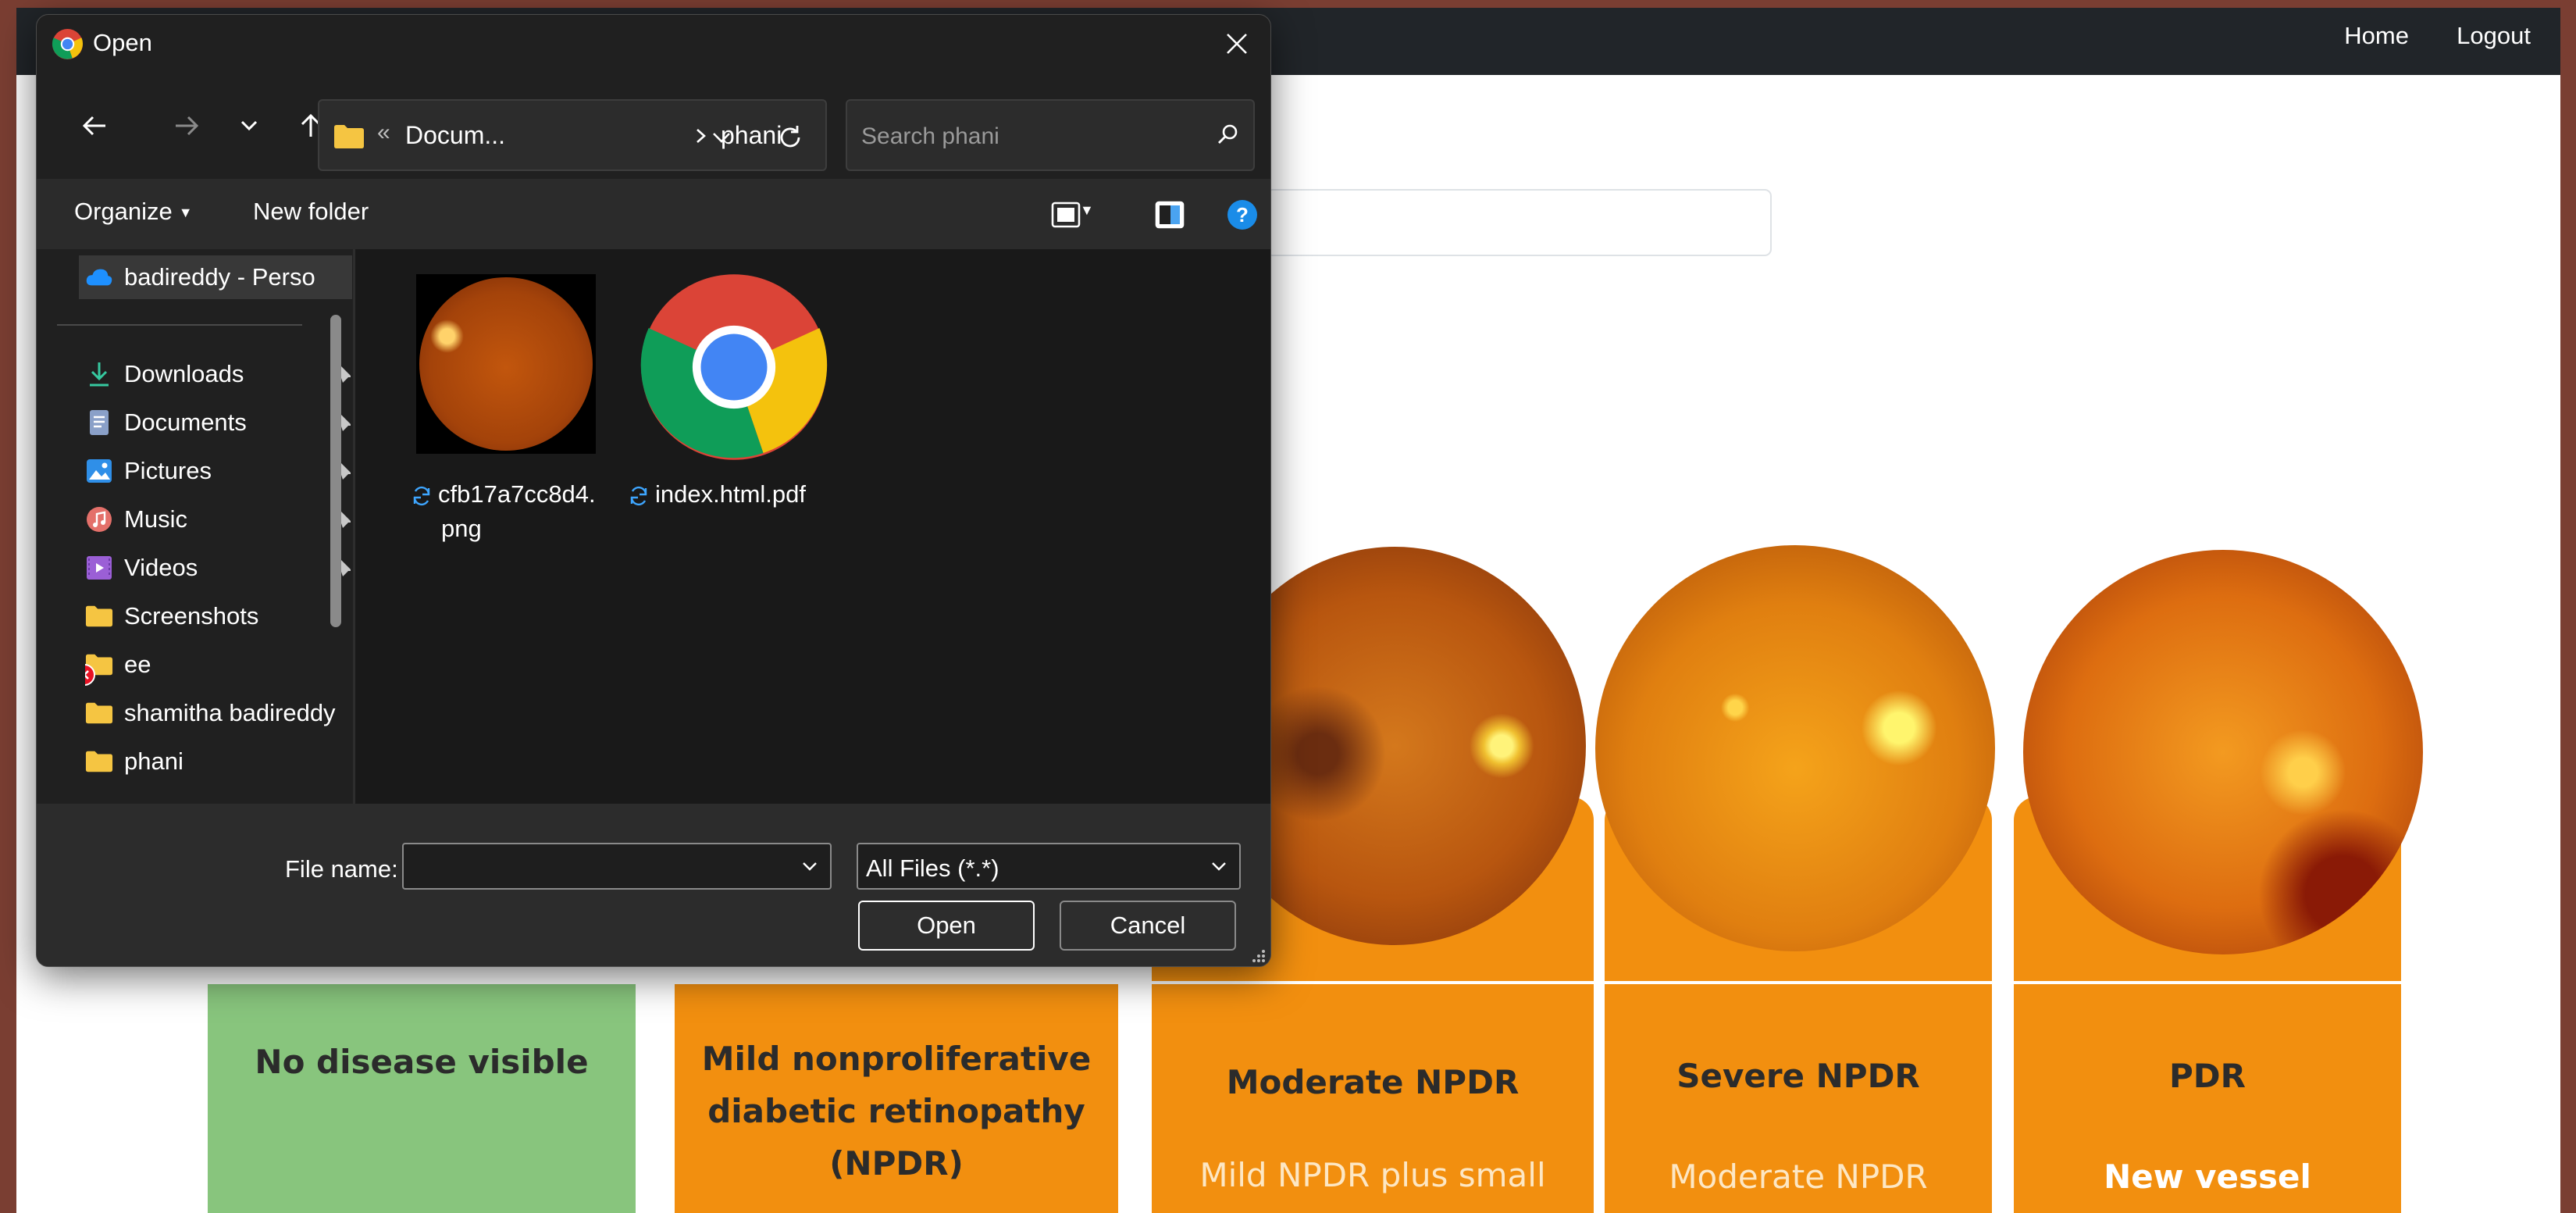 This screenshot has width=2576, height=1213. I want to click on preview-pane-button, so click(1169, 214).